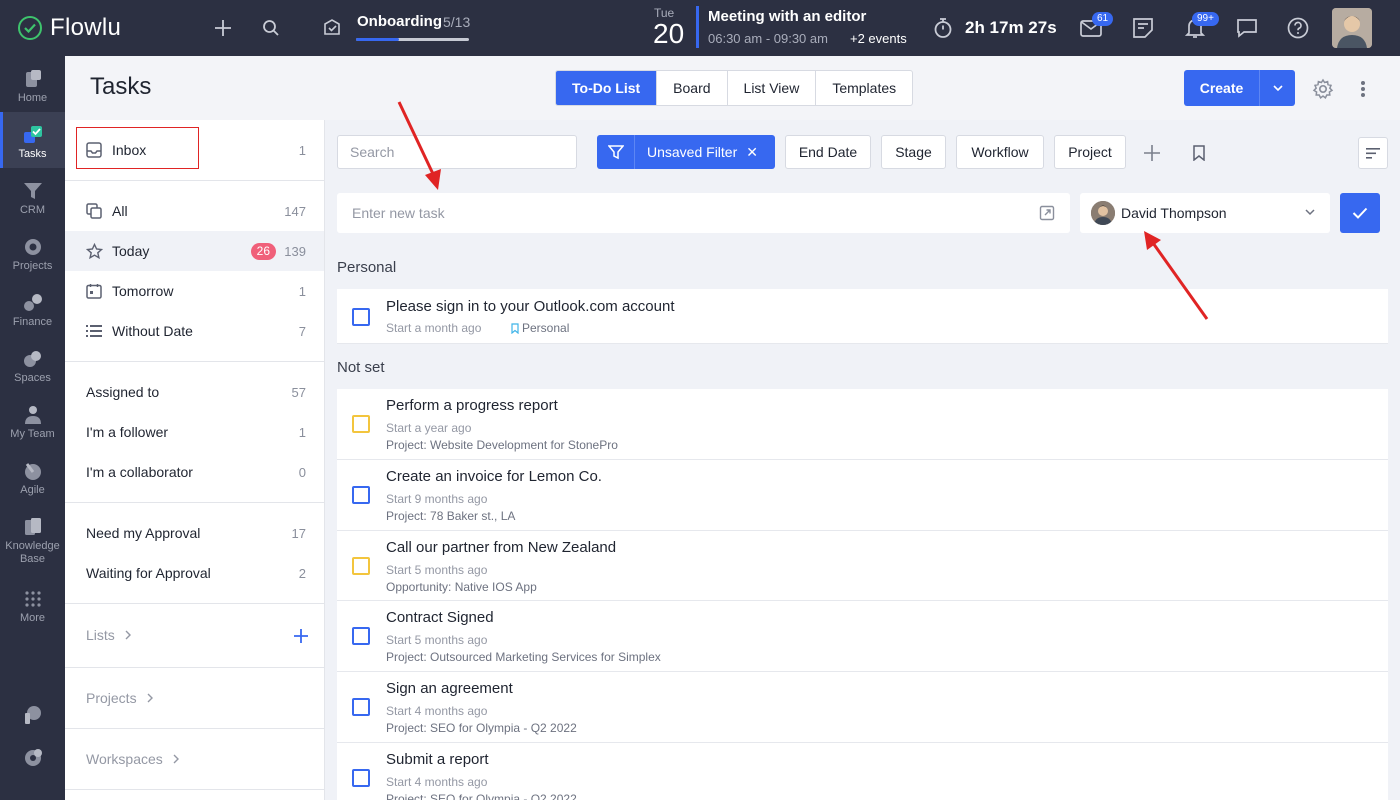  Describe the element at coordinates (686, 152) in the screenshot. I see `active-filter-chip: Unsaved Filter ✕` at that location.